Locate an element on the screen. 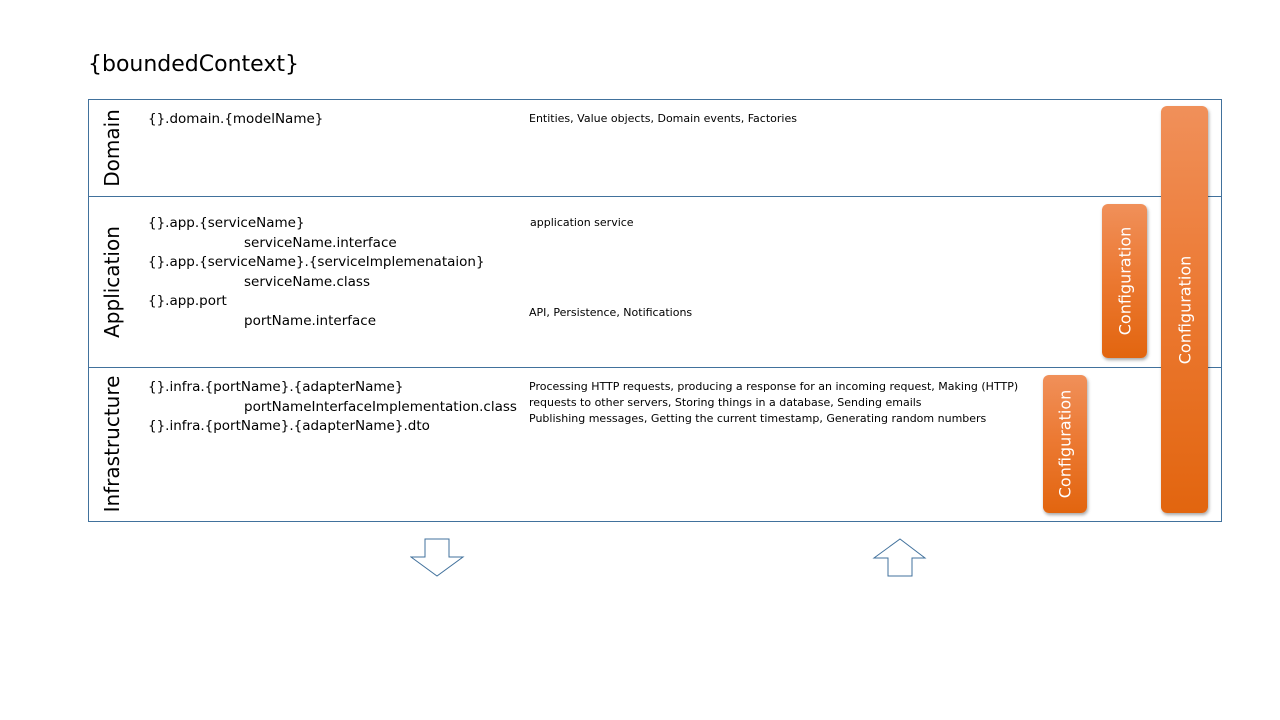 The image size is (1280, 720). up-arrow-shape is located at coordinates (899, 557).